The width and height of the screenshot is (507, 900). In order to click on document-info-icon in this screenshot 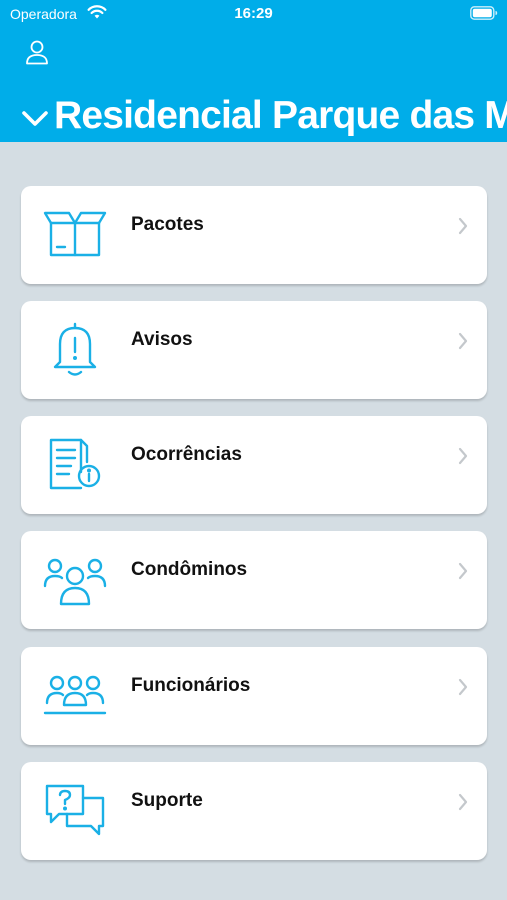, I will do `click(75, 465)`.